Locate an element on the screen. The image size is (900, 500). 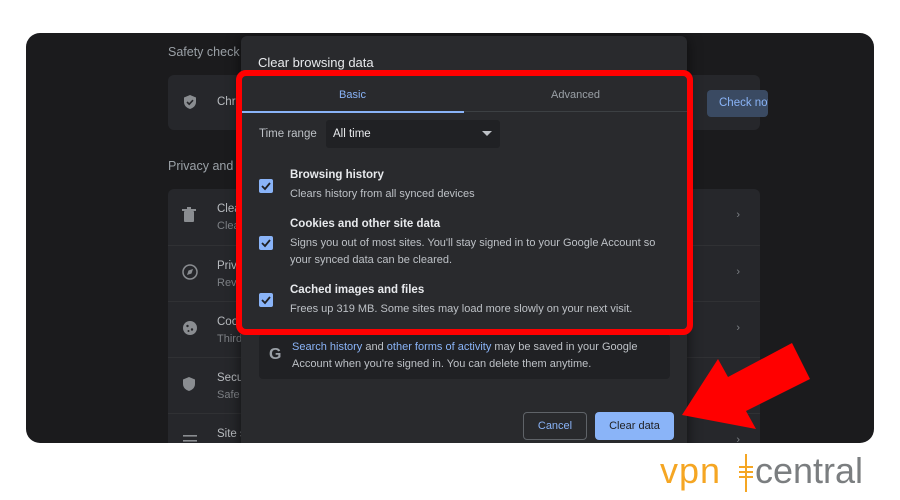
vpncentral-logo: vpn central is located at coordinates (775, 472).